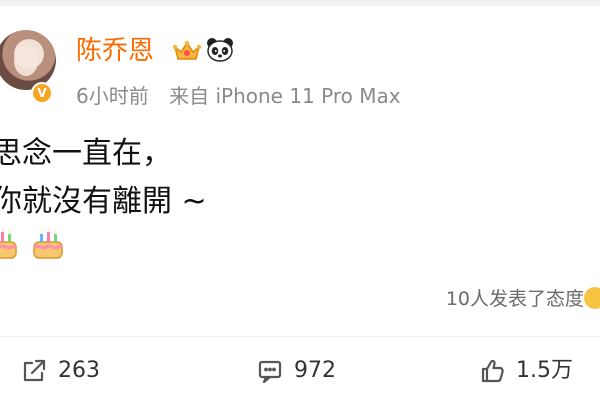 The height and width of the screenshot is (394, 600). What do you see at coordinates (28, 60) in the screenshot?
I see `avatar` at bounding box center [28, 60].